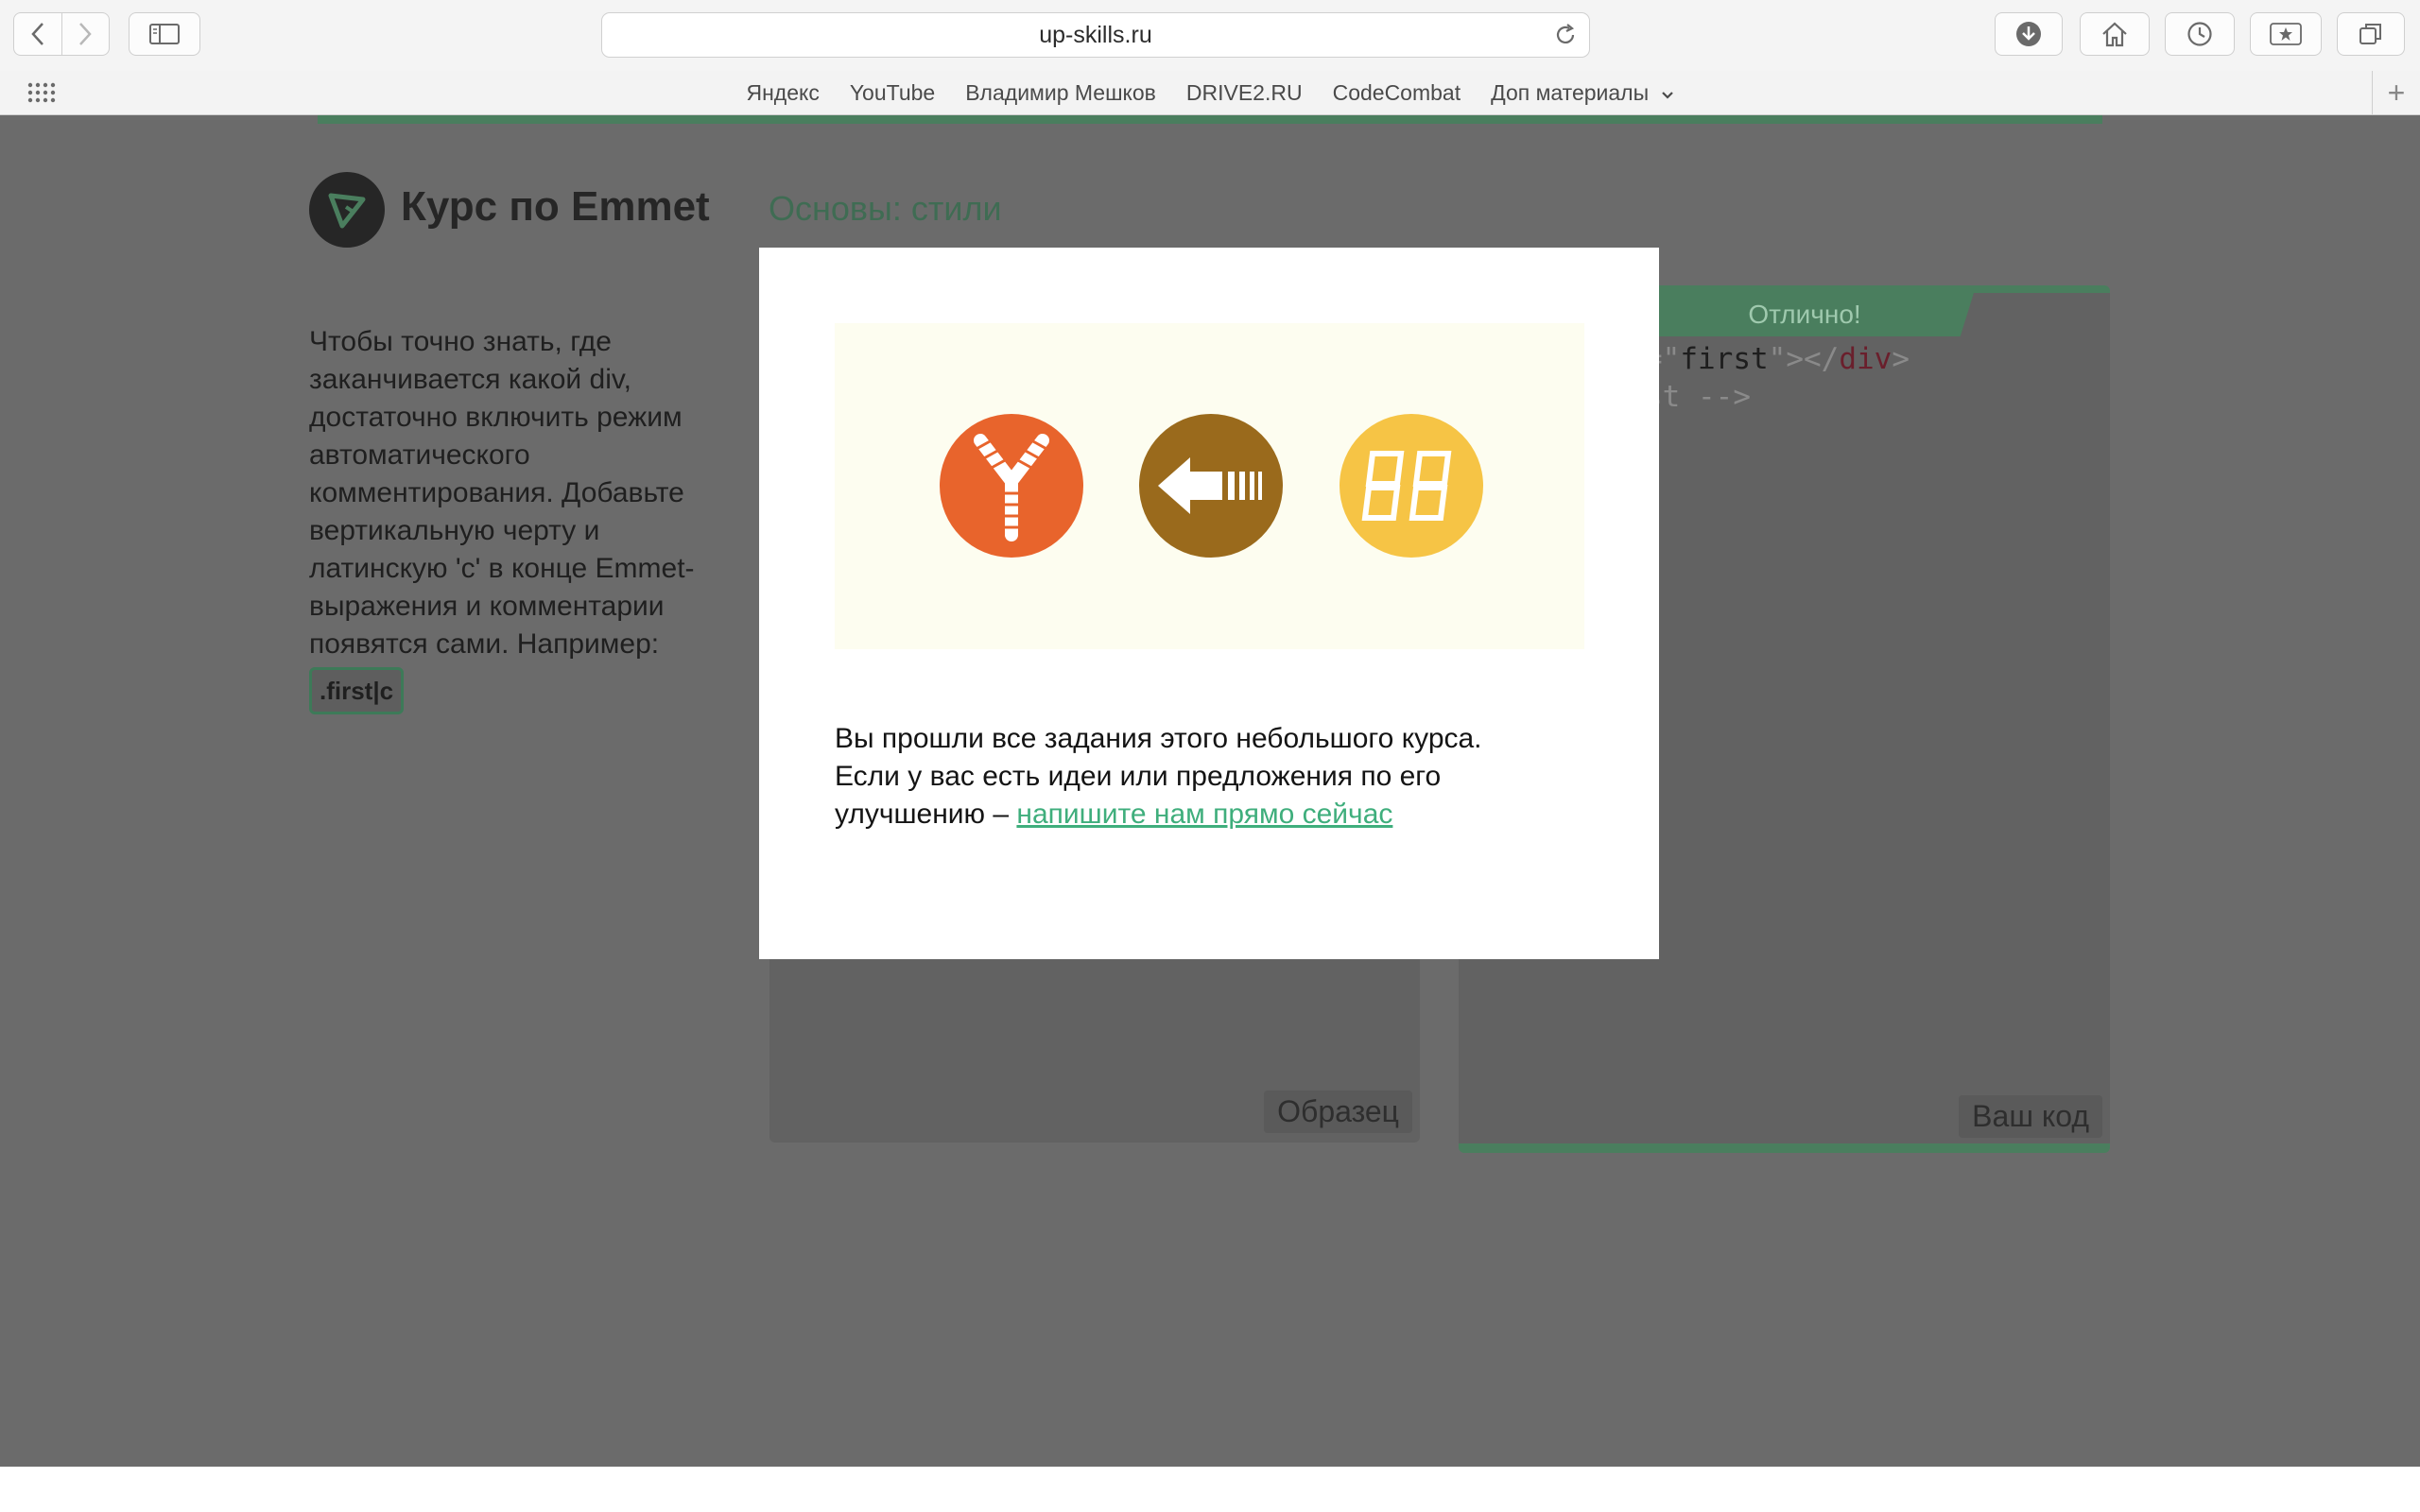 The image size is (2420, 1512). I want to click on add-tab-icon: +, so click(2396, 92).